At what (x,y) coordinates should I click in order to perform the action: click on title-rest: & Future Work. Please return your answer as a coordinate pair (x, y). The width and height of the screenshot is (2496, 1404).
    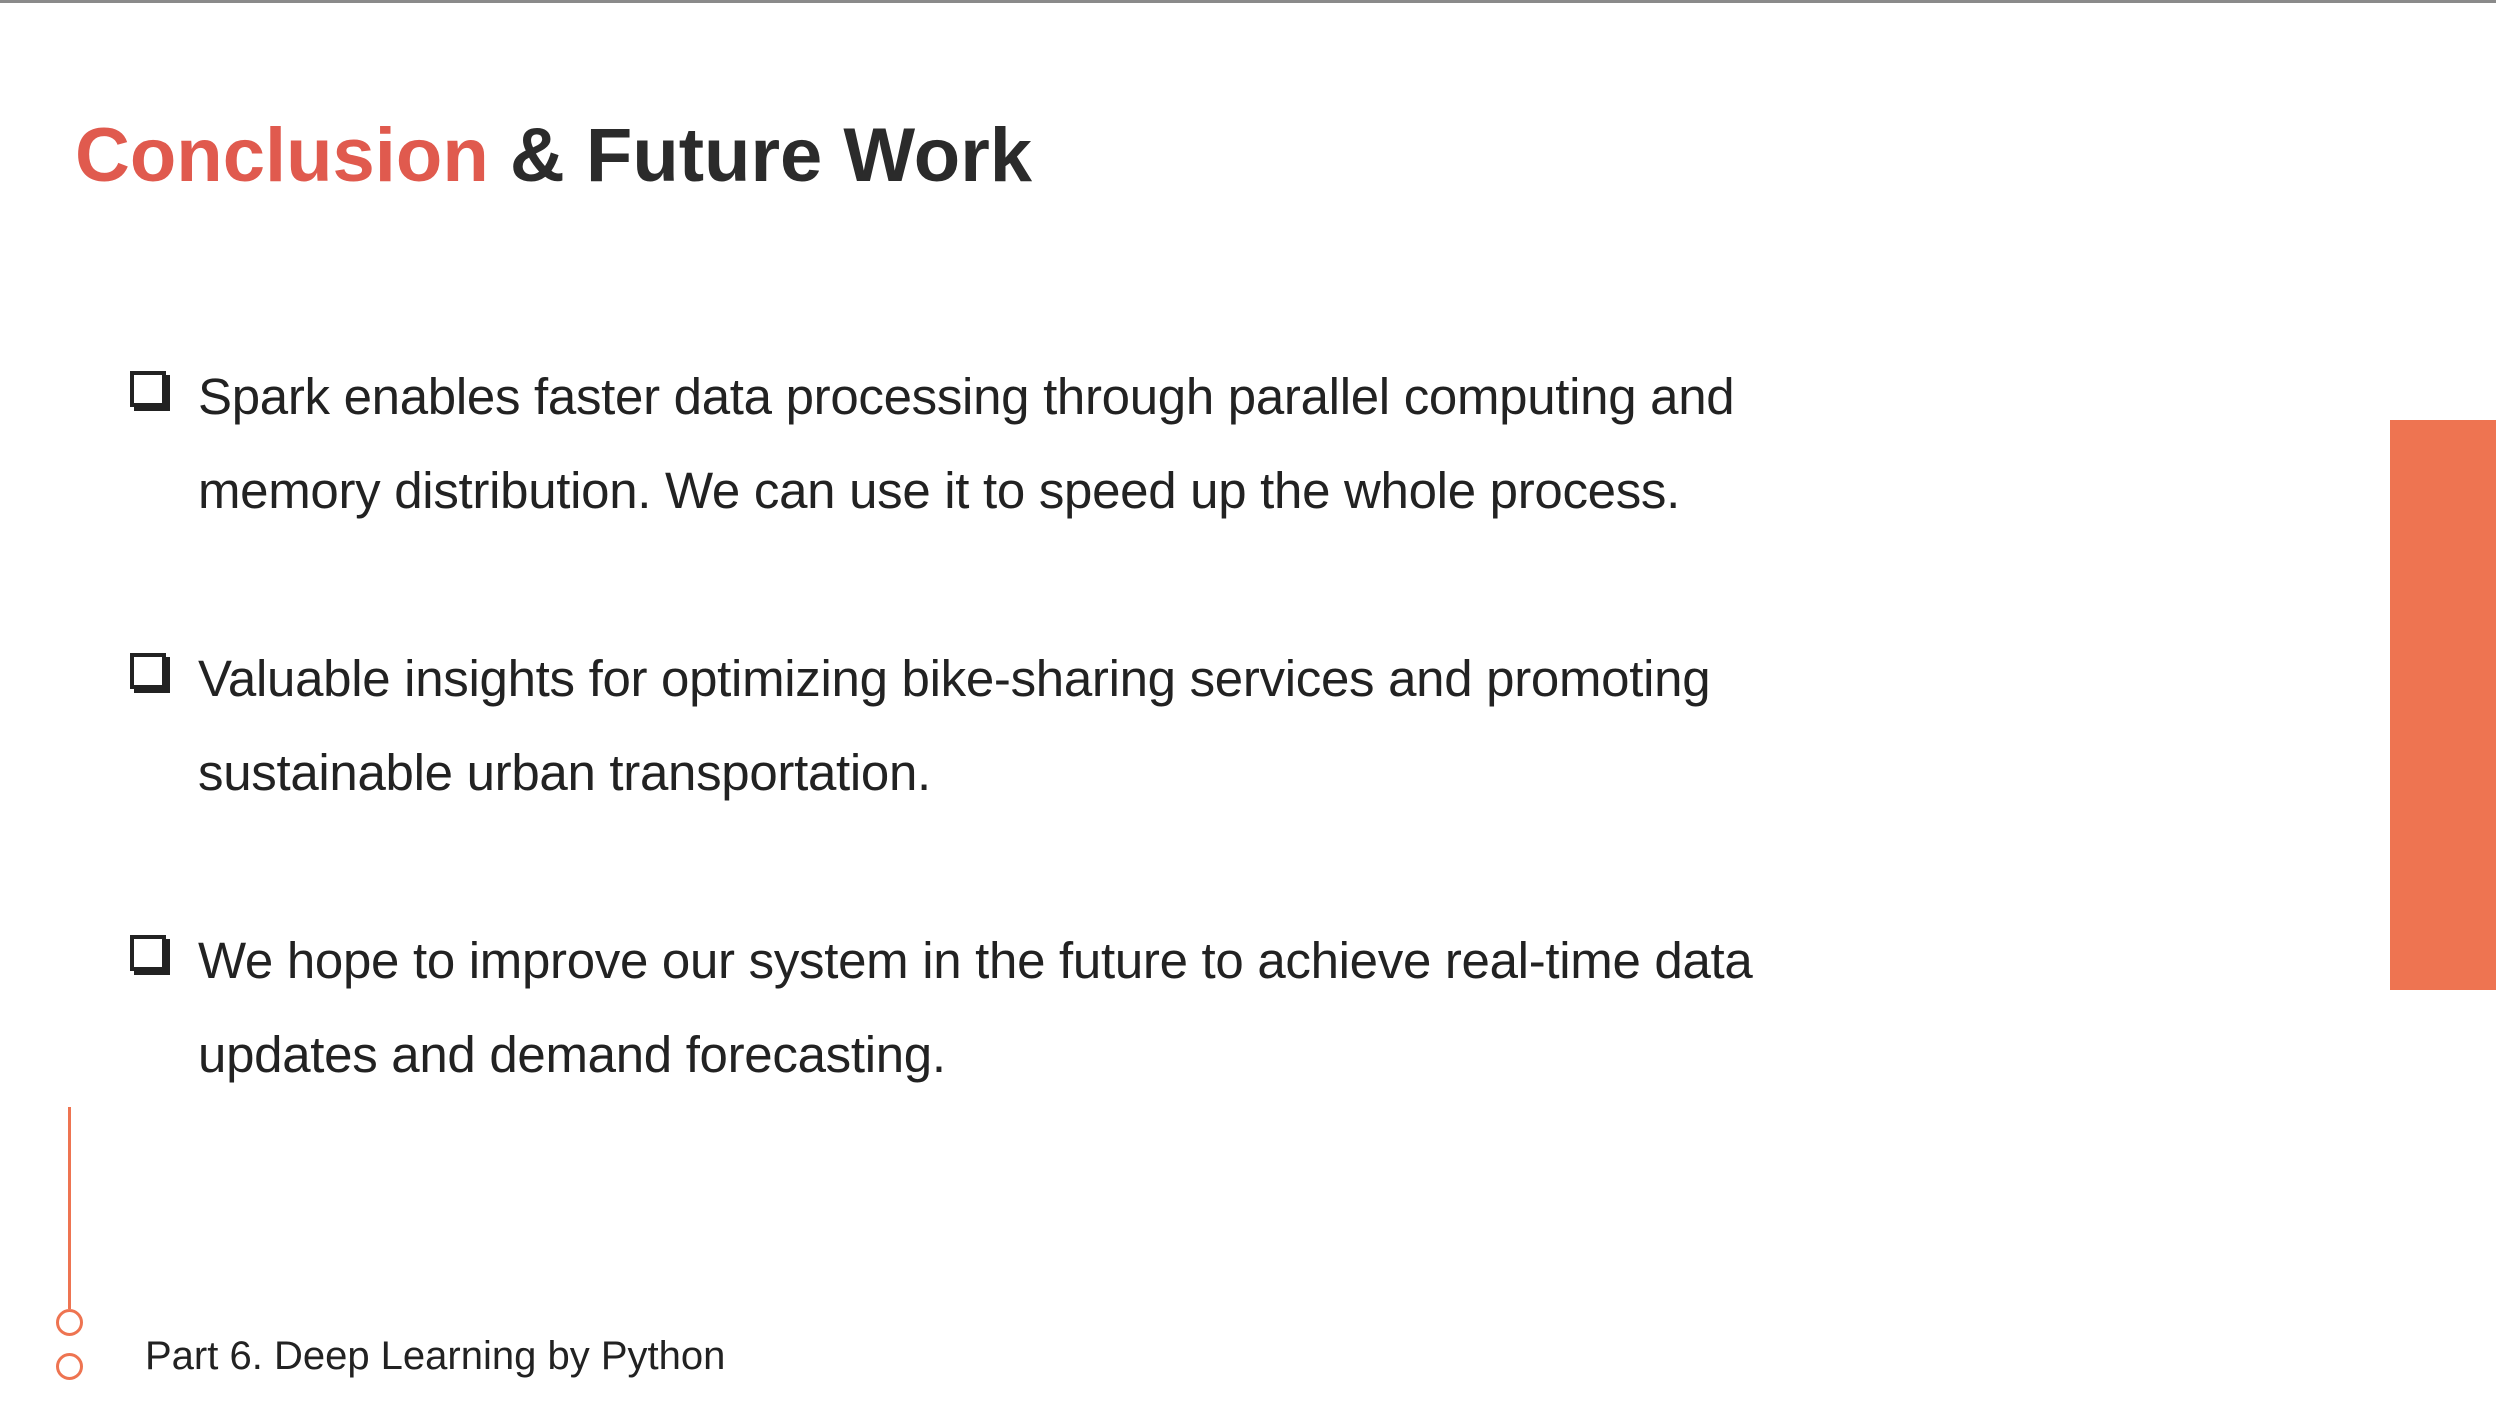
    Looking at the image, I should click on (760, 155).